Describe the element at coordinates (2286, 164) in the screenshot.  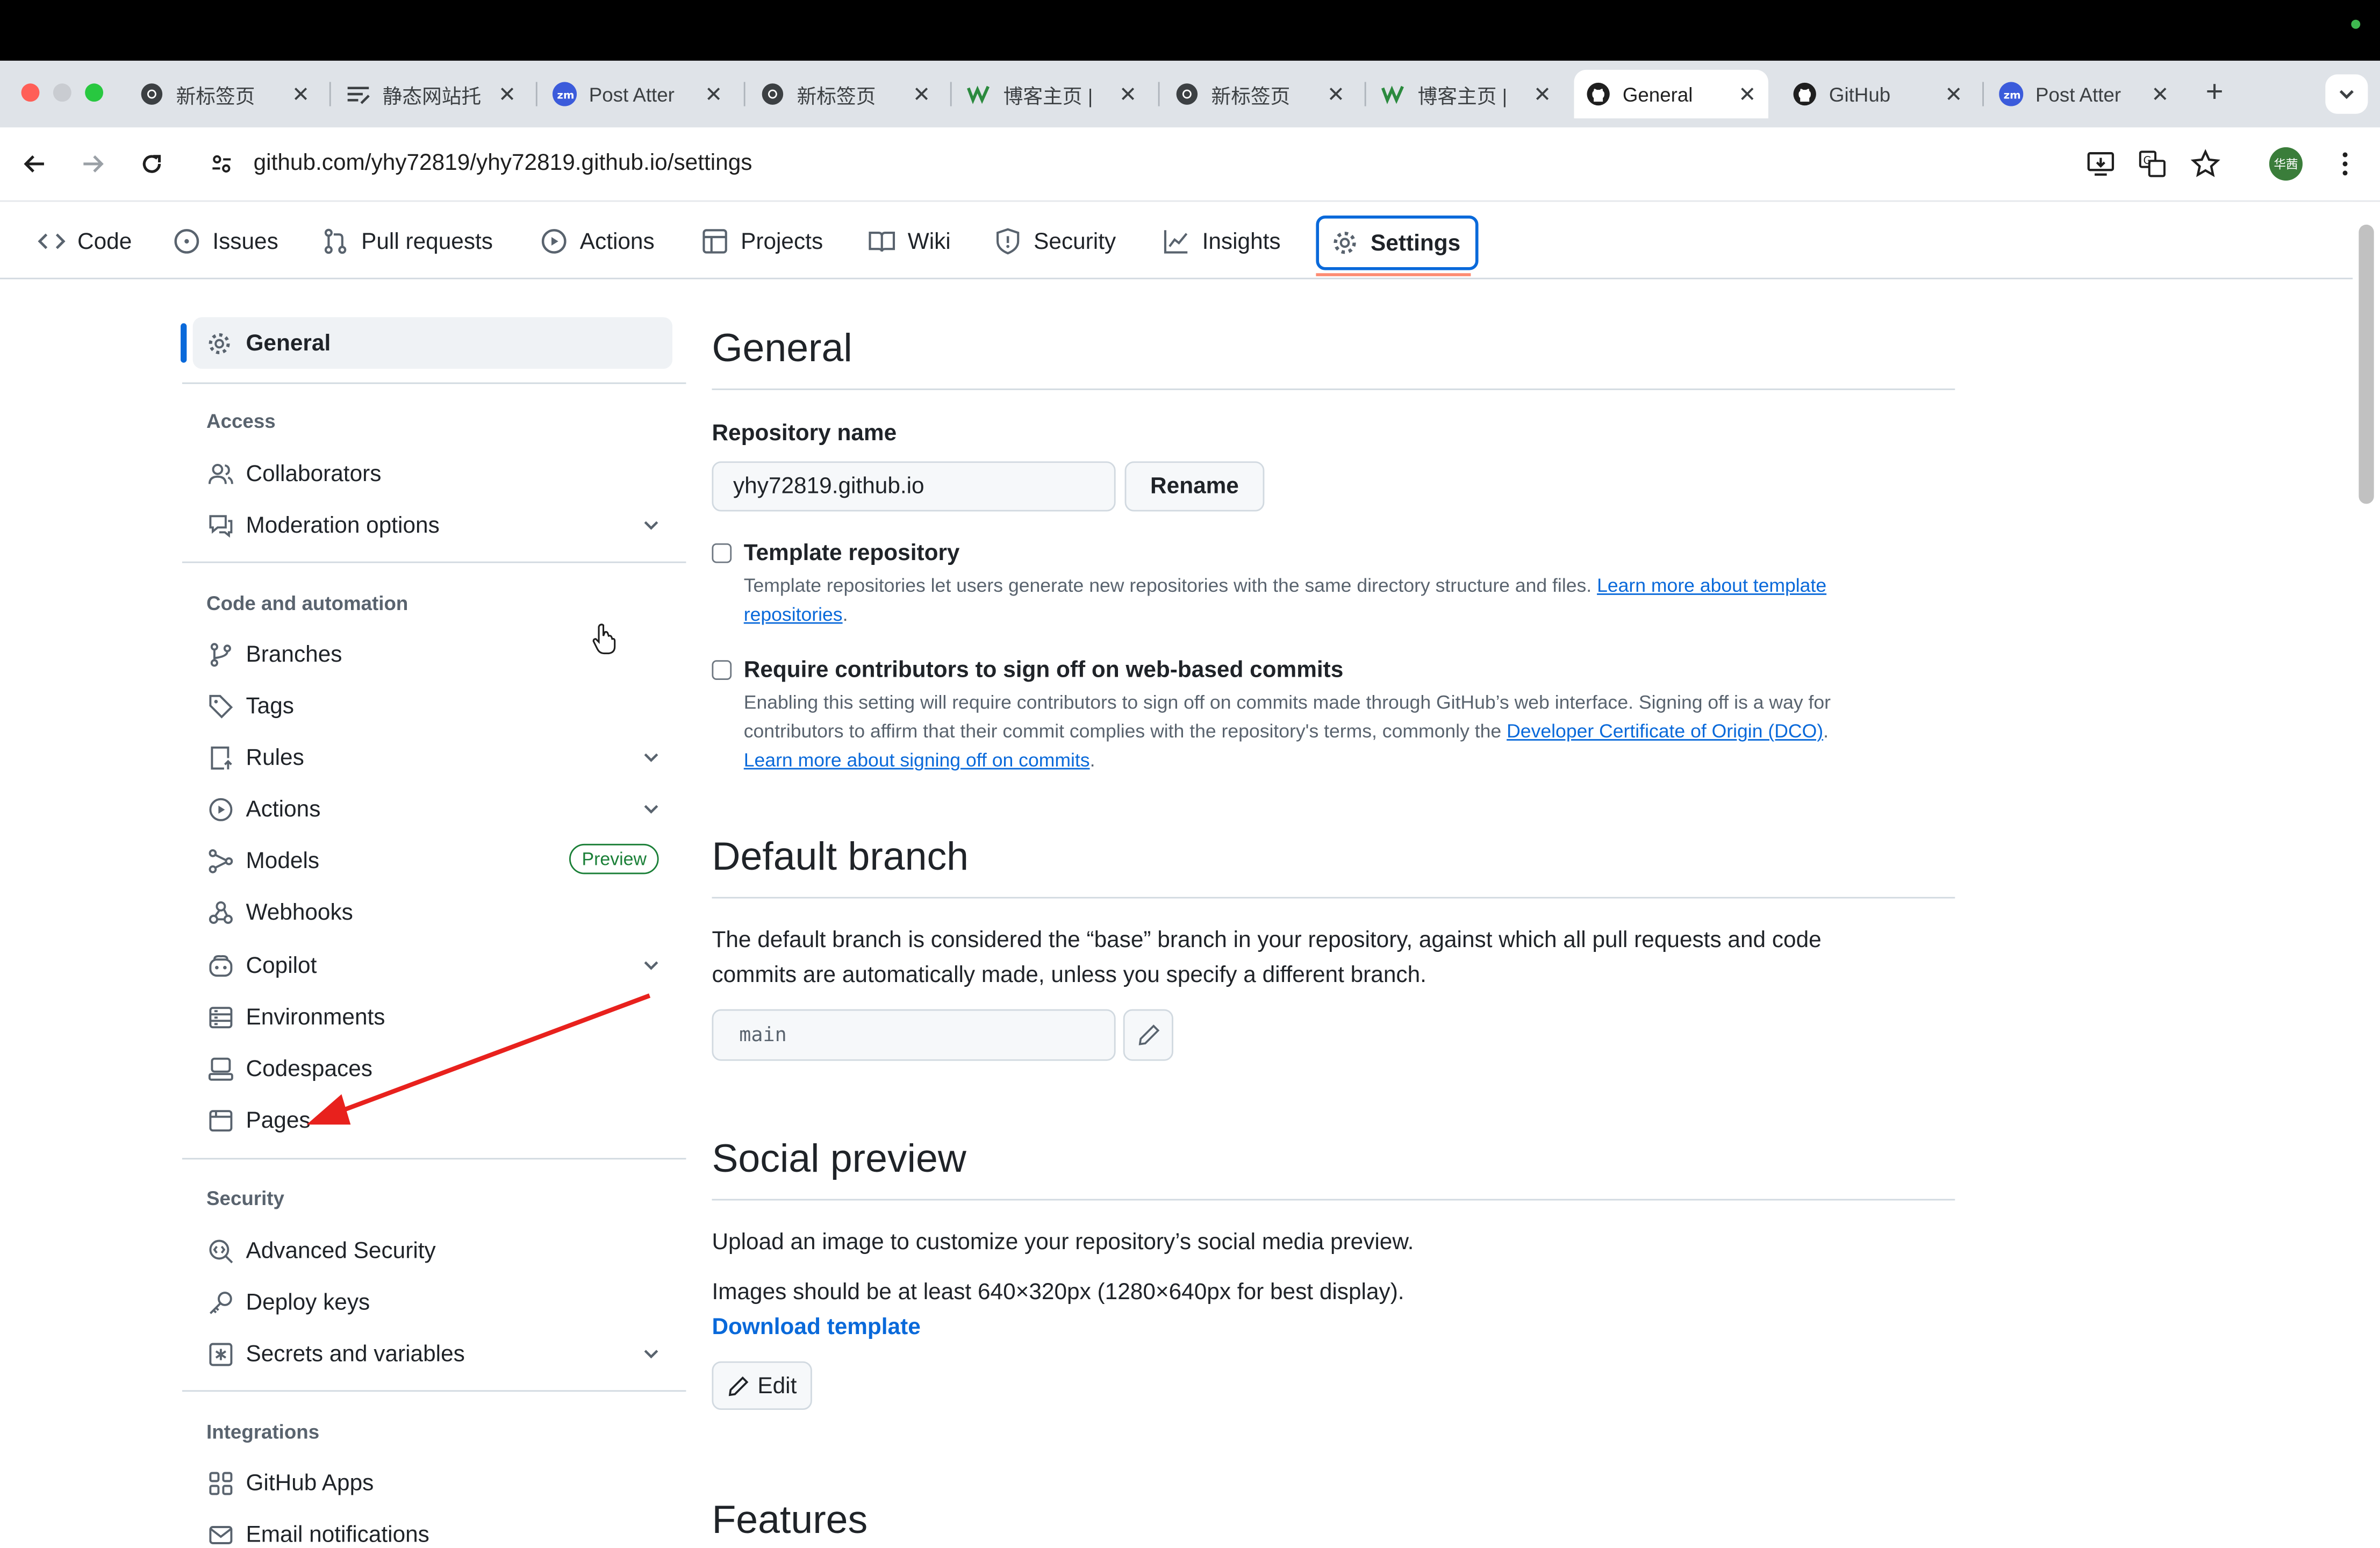
I see `profile-avatar: 华茜` at that location.